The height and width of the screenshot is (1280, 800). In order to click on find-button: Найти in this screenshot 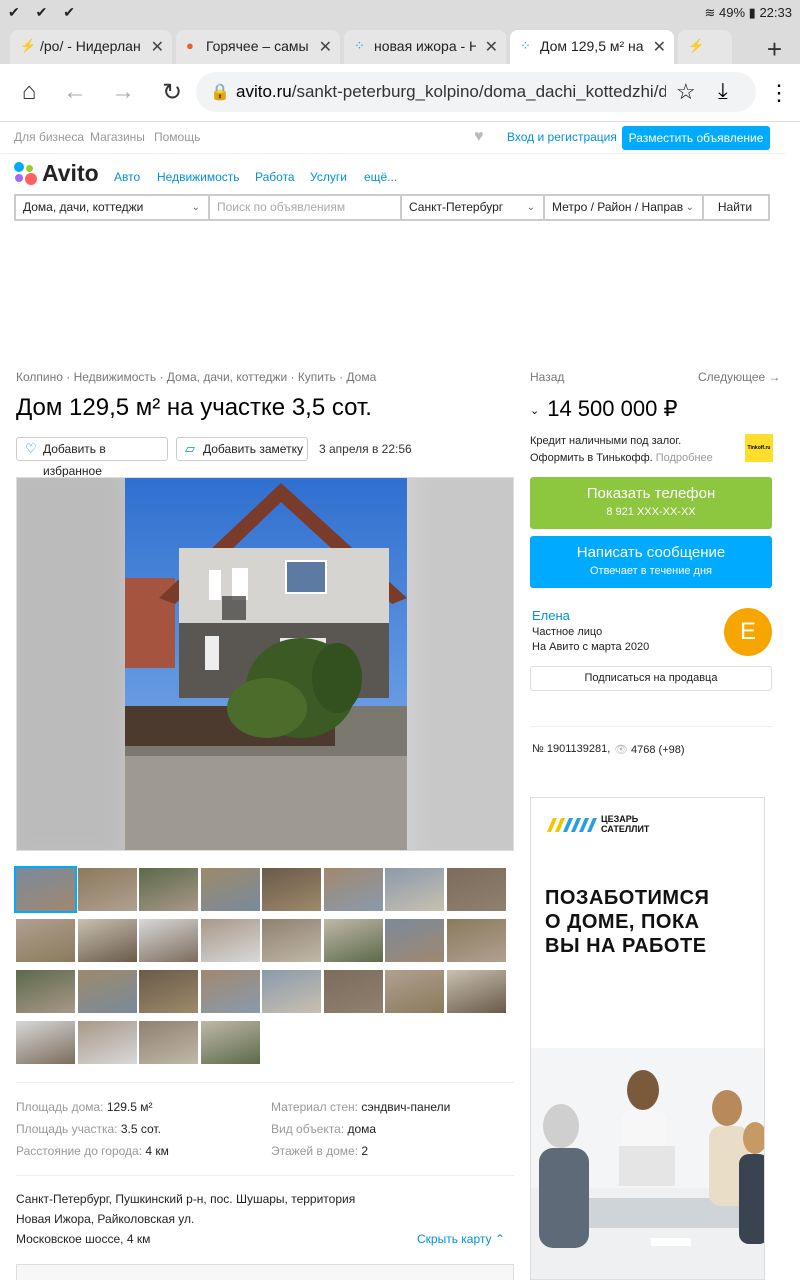, I will do `click(735, 207)`.